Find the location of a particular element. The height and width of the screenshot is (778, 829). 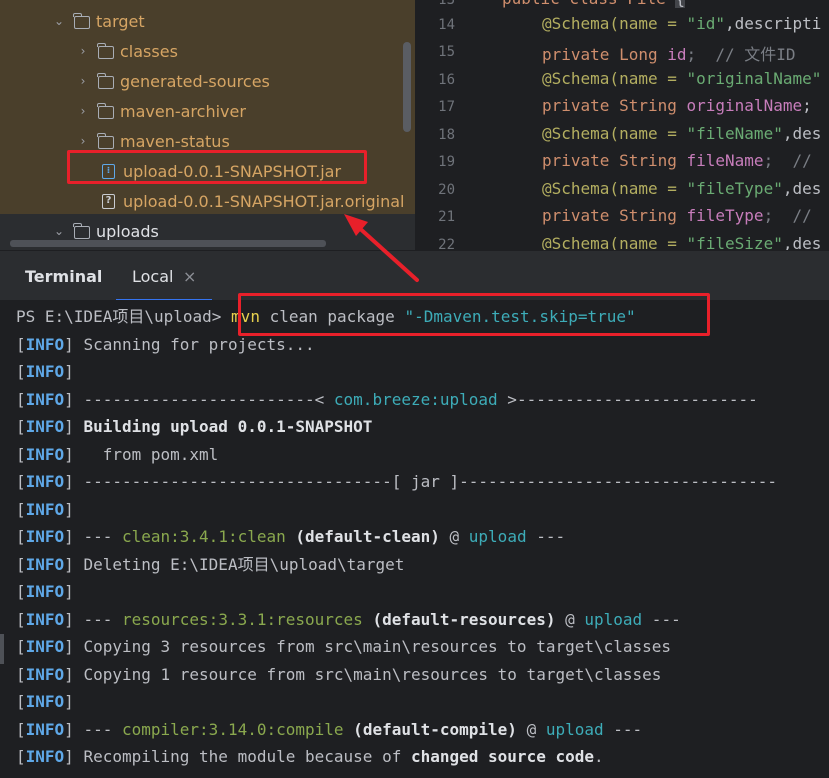

close-icon: × is located at coordinates (189, 276).